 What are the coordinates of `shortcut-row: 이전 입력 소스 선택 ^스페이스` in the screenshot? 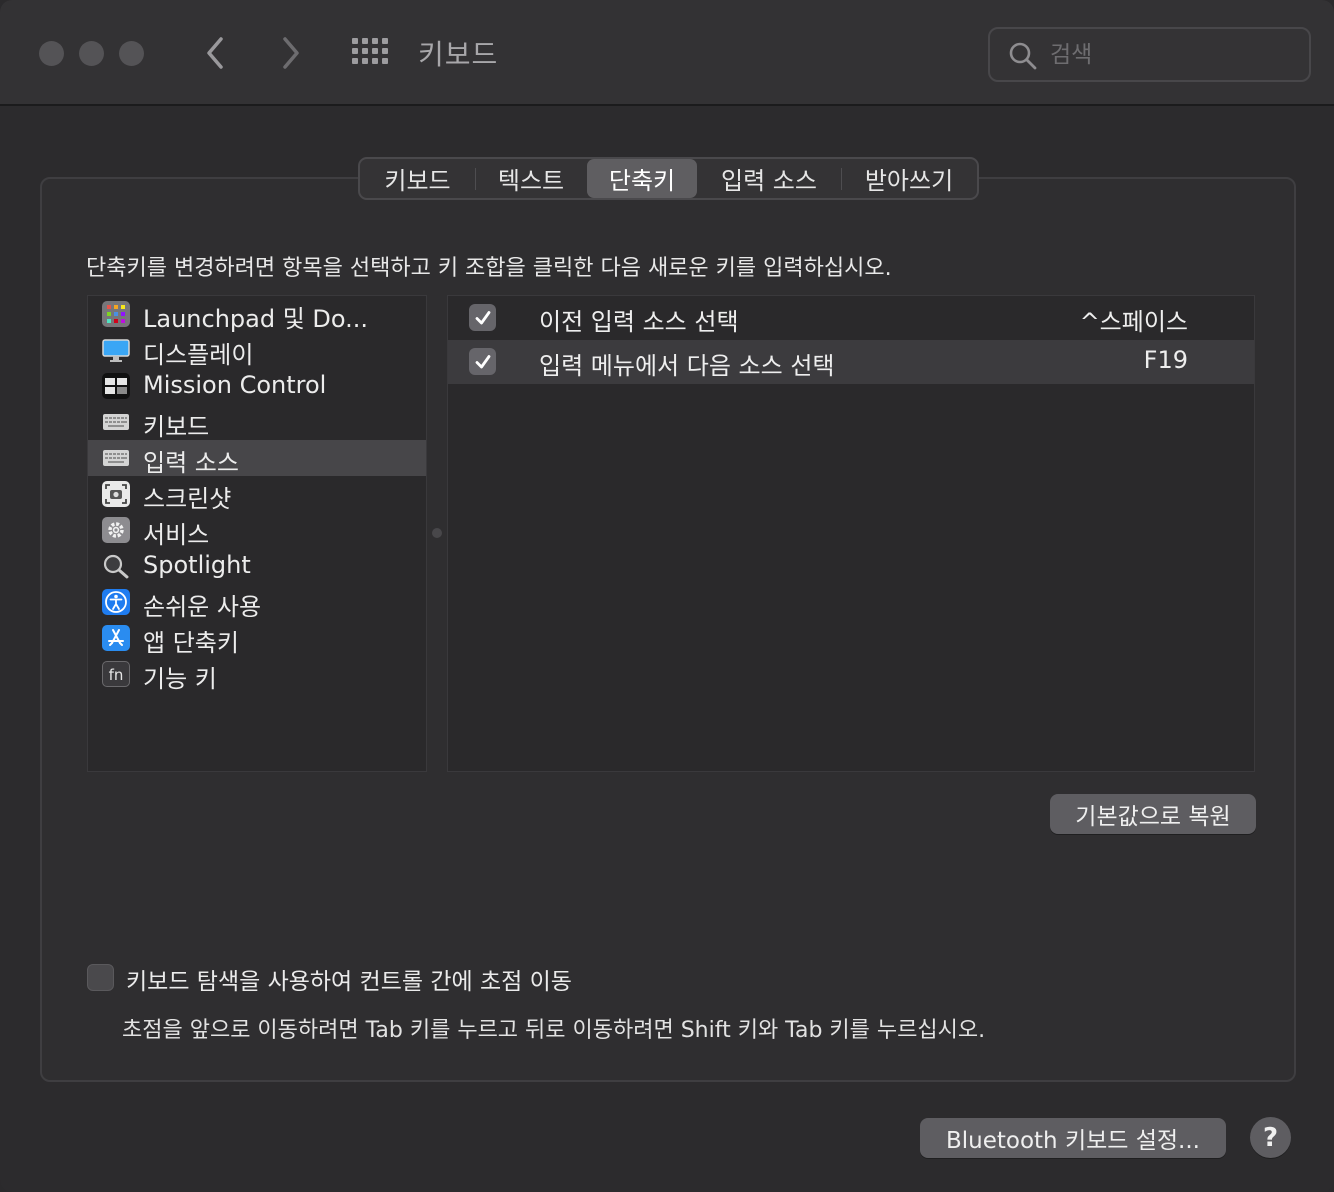 It's located at (851, 318).